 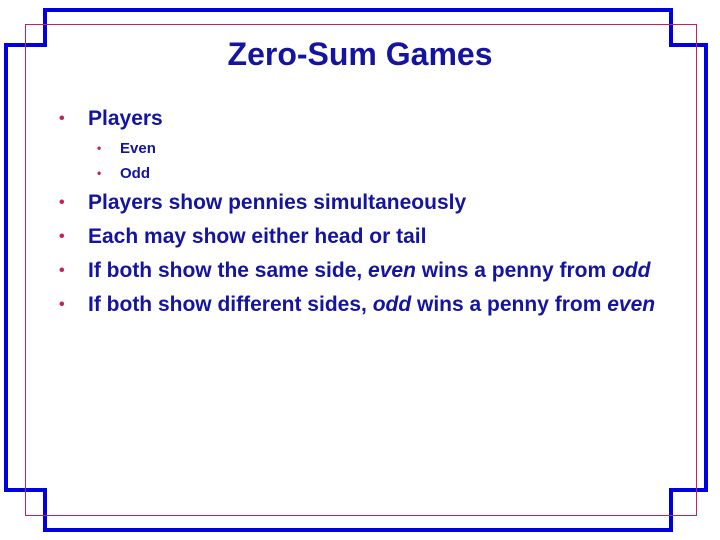 What do you see at coordinates (135, 173) in the screenshot?
I see `sub-bullet-text: Odd` at bounding box center [135, 173].